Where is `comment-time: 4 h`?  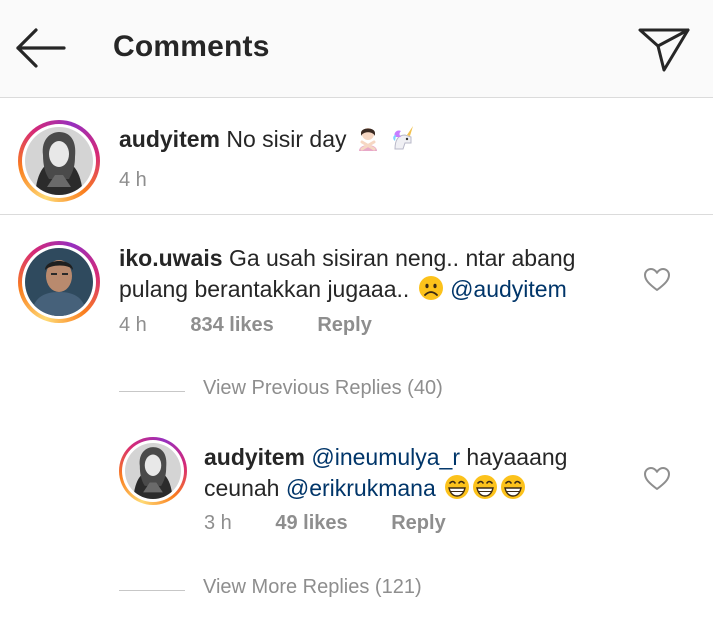 comment-time: 4 h is located at coordinates (133, 325).